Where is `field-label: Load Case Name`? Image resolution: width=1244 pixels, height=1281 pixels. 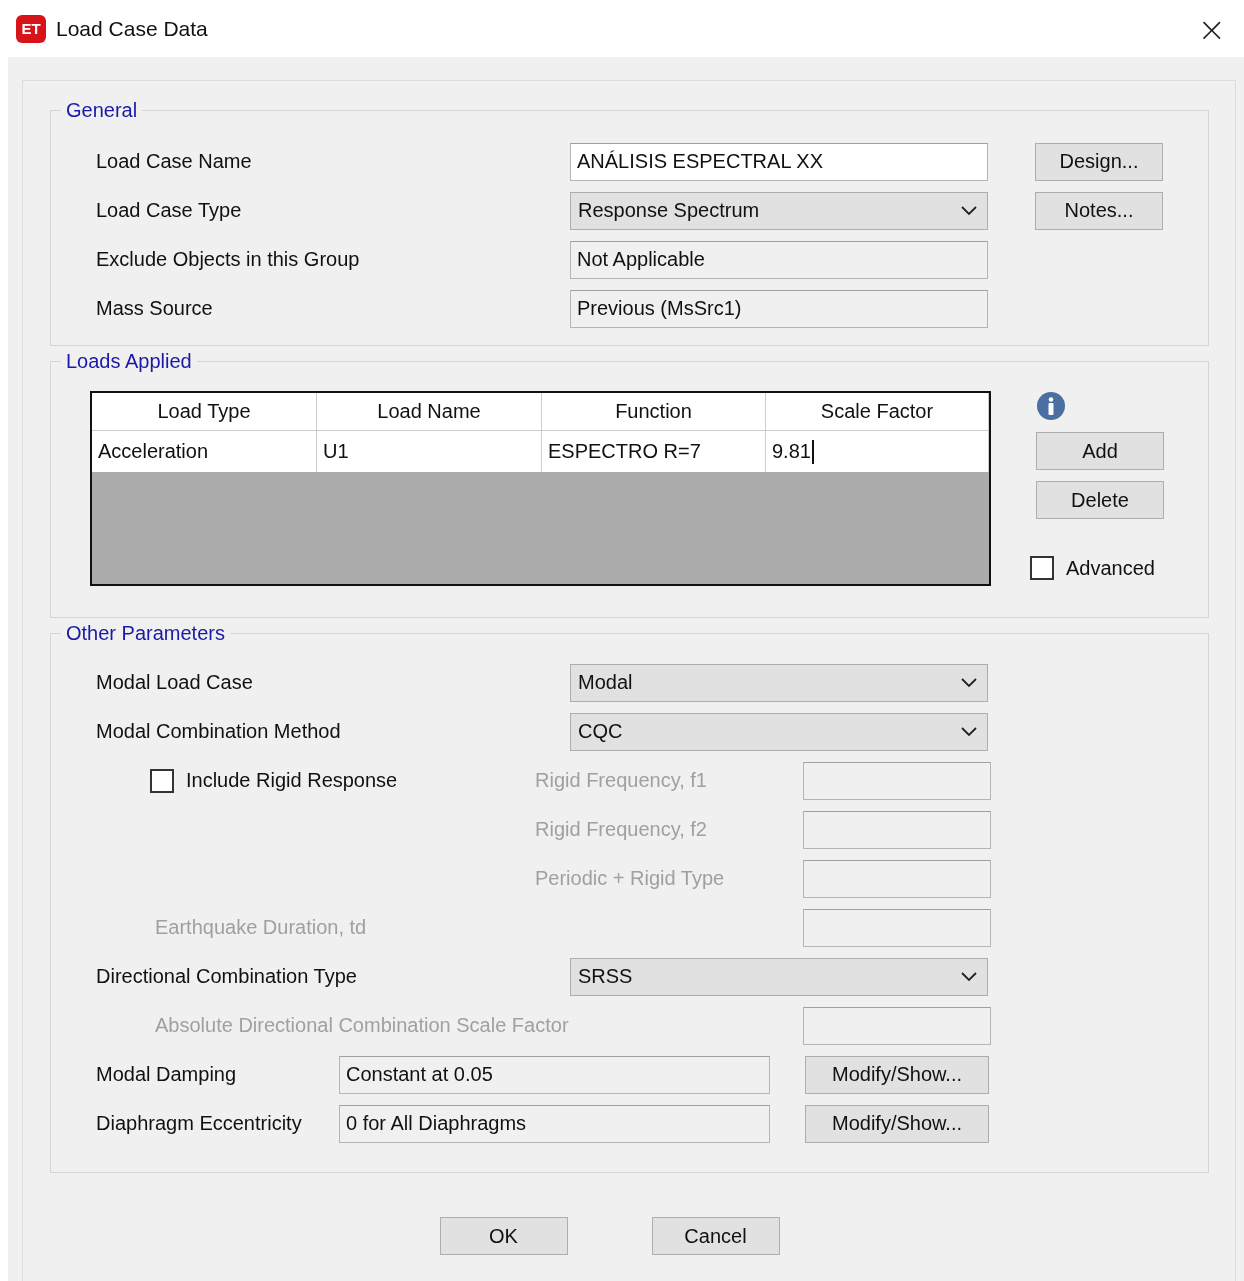 field-label: Load Case Name is located at coordinates (174, 161).